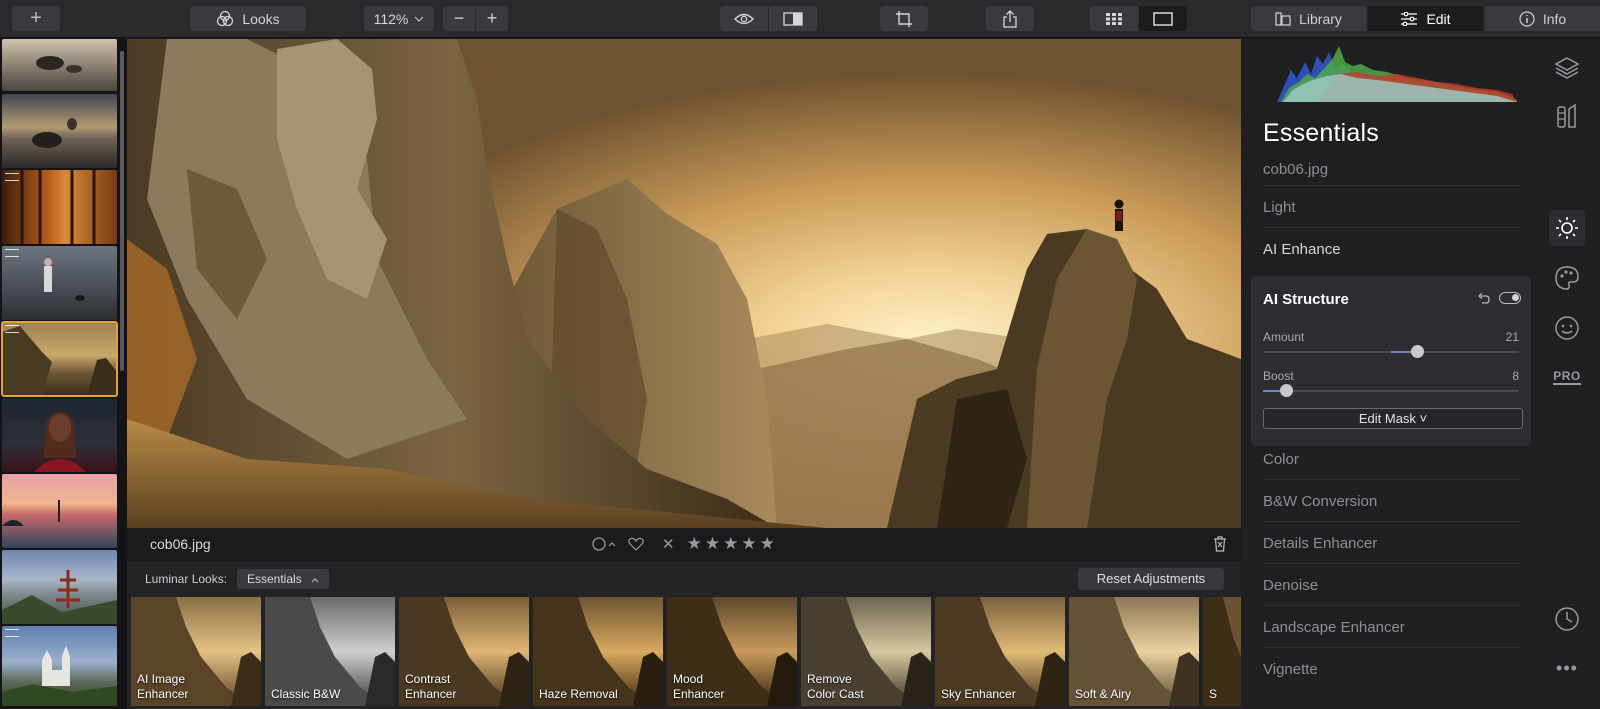  What do you see at coordinates (1510, 298) in the screenshot?
I see `tool-visibility-toggle` at bounding box center [1510, 298].